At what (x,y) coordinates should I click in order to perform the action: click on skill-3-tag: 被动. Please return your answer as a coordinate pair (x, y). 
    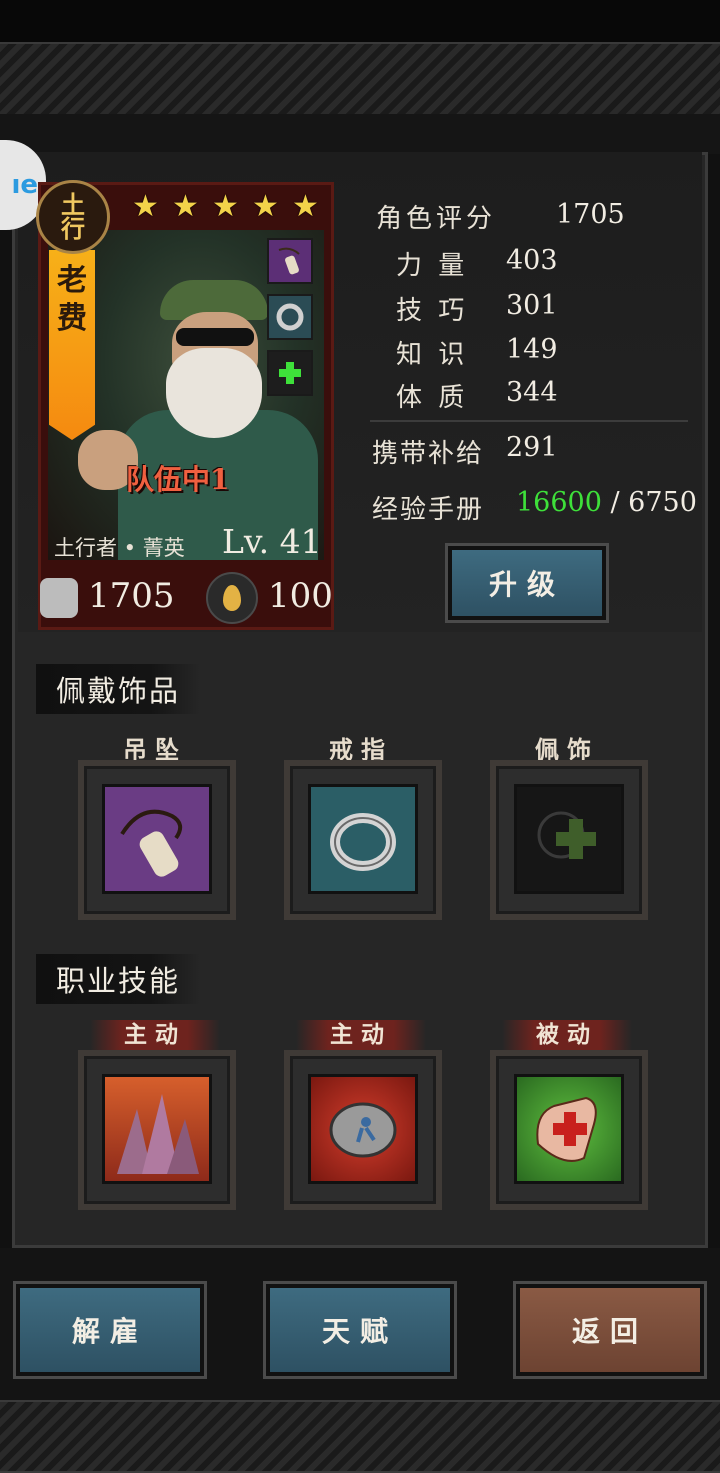
    Looking at the image, I should click on (567, 1035).